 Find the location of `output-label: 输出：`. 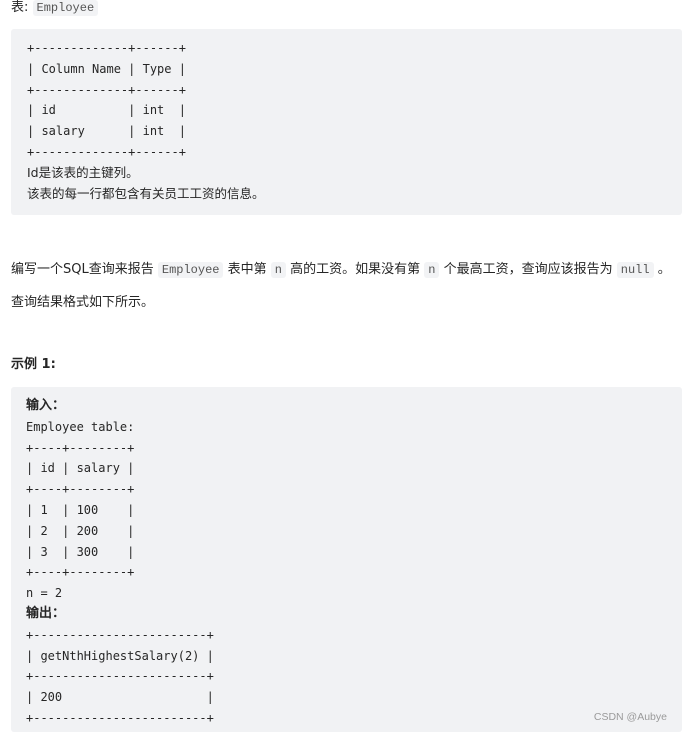

output-label: 输出： is located at coordinates (46, 613).